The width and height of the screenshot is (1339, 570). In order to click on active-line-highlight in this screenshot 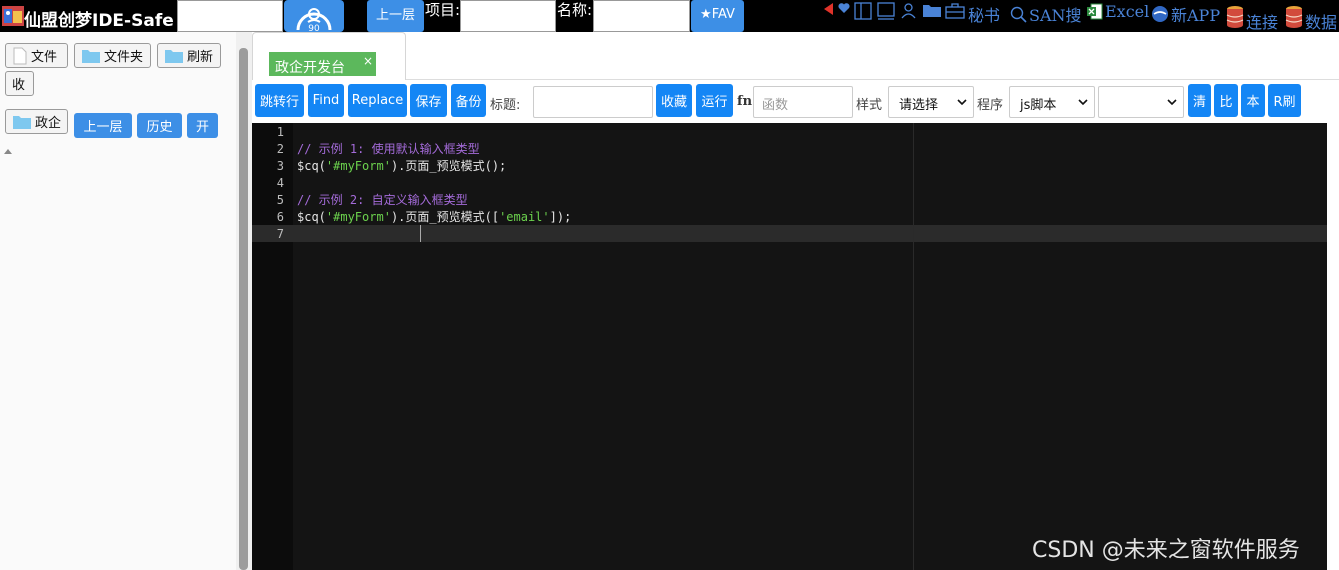, I will do `click(789, 233)`.